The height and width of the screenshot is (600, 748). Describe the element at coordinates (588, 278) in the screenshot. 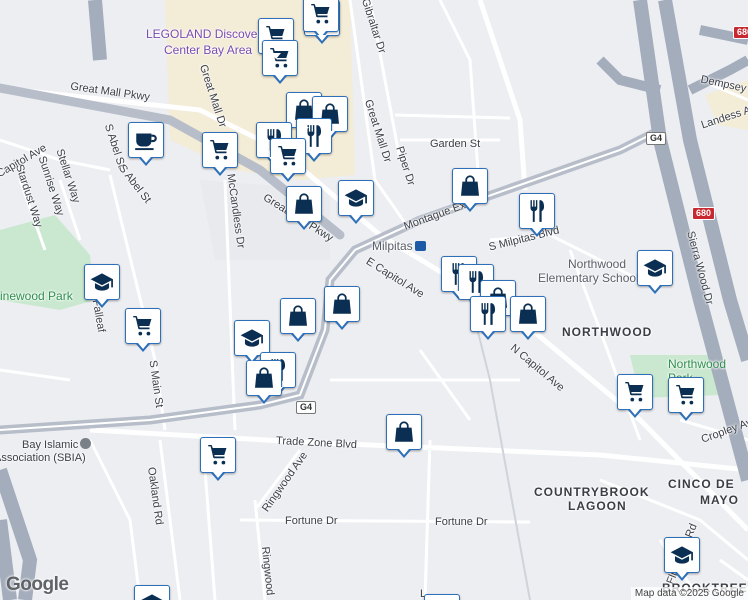

I see `school-label-northwood-2: Elementary School` at that location.